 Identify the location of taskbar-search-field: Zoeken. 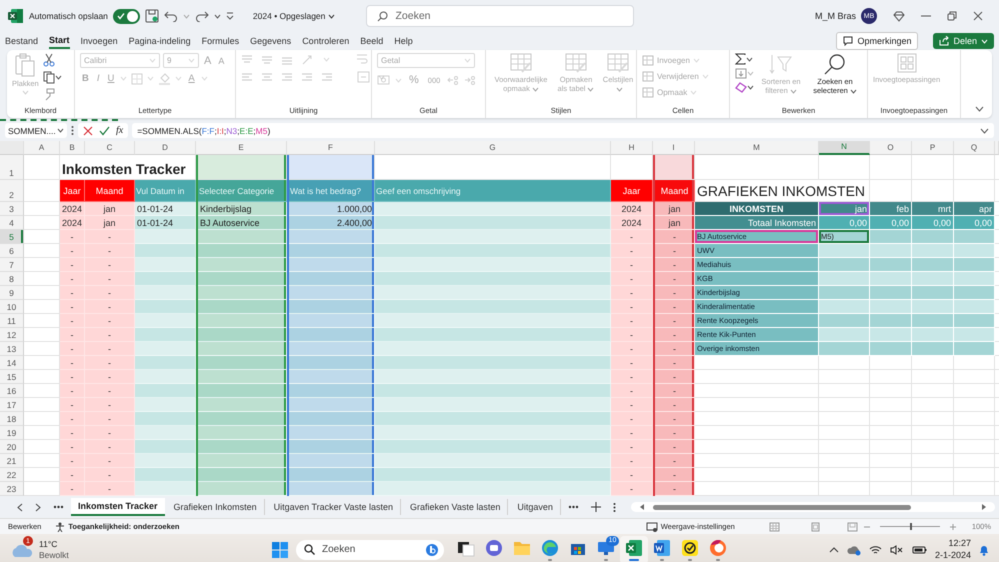
(370, 550).